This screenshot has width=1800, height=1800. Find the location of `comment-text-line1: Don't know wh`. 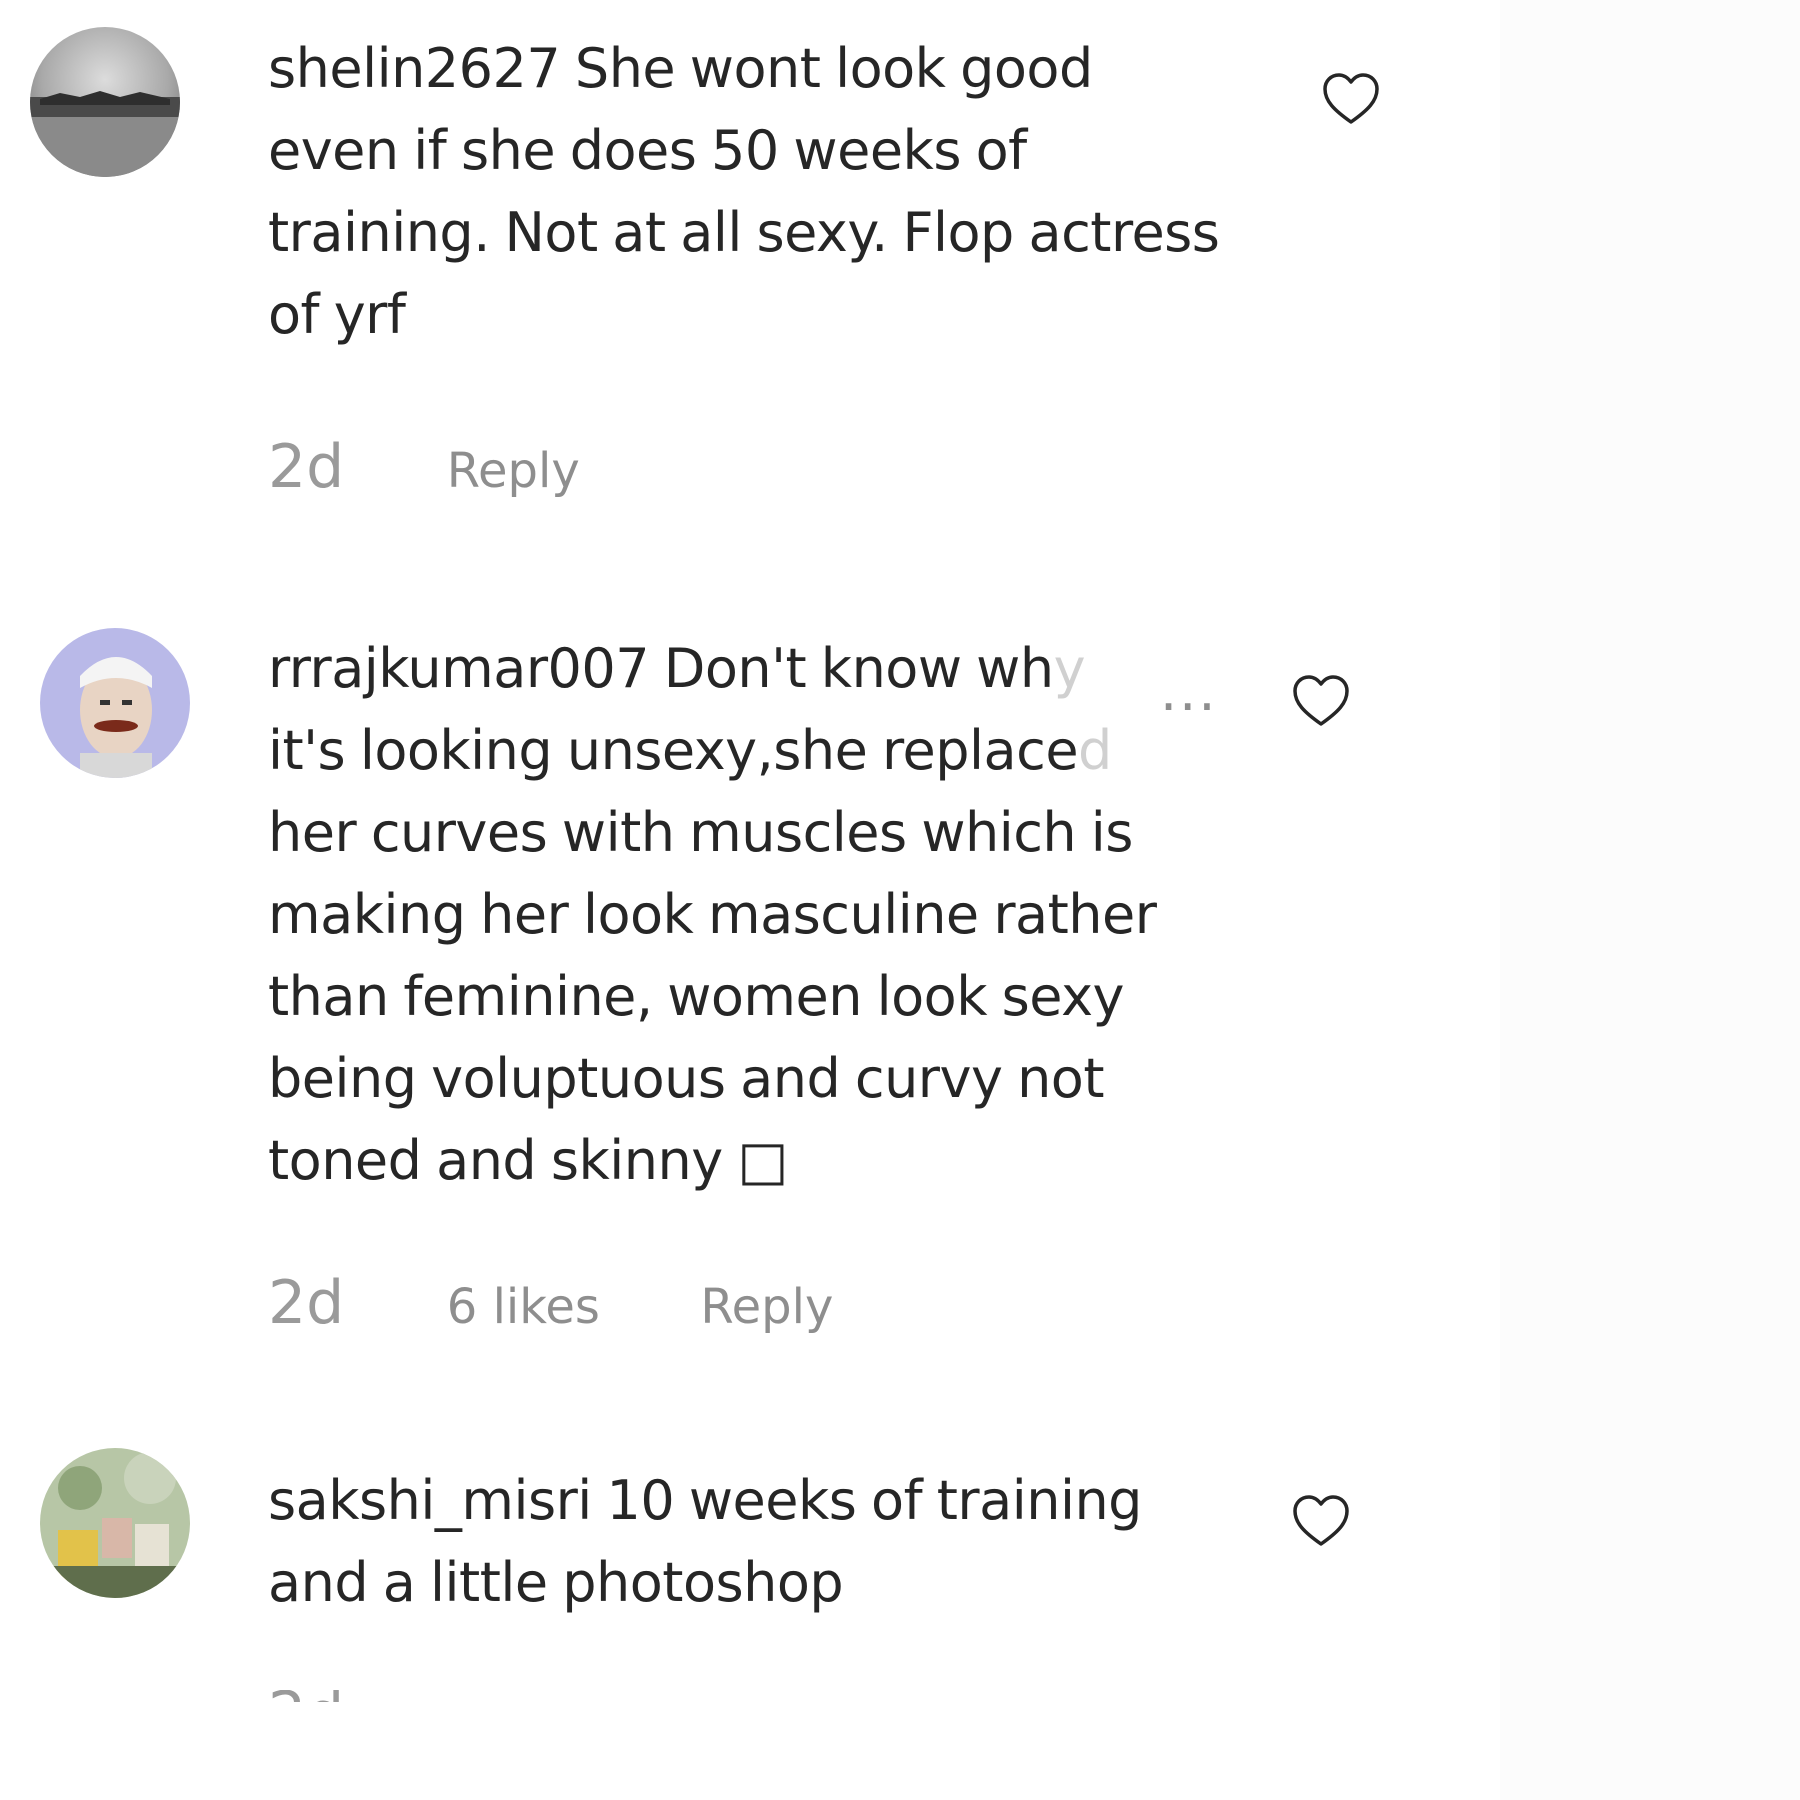

comment-text-line1: Don't know wh is located at coordinates (858, 668).